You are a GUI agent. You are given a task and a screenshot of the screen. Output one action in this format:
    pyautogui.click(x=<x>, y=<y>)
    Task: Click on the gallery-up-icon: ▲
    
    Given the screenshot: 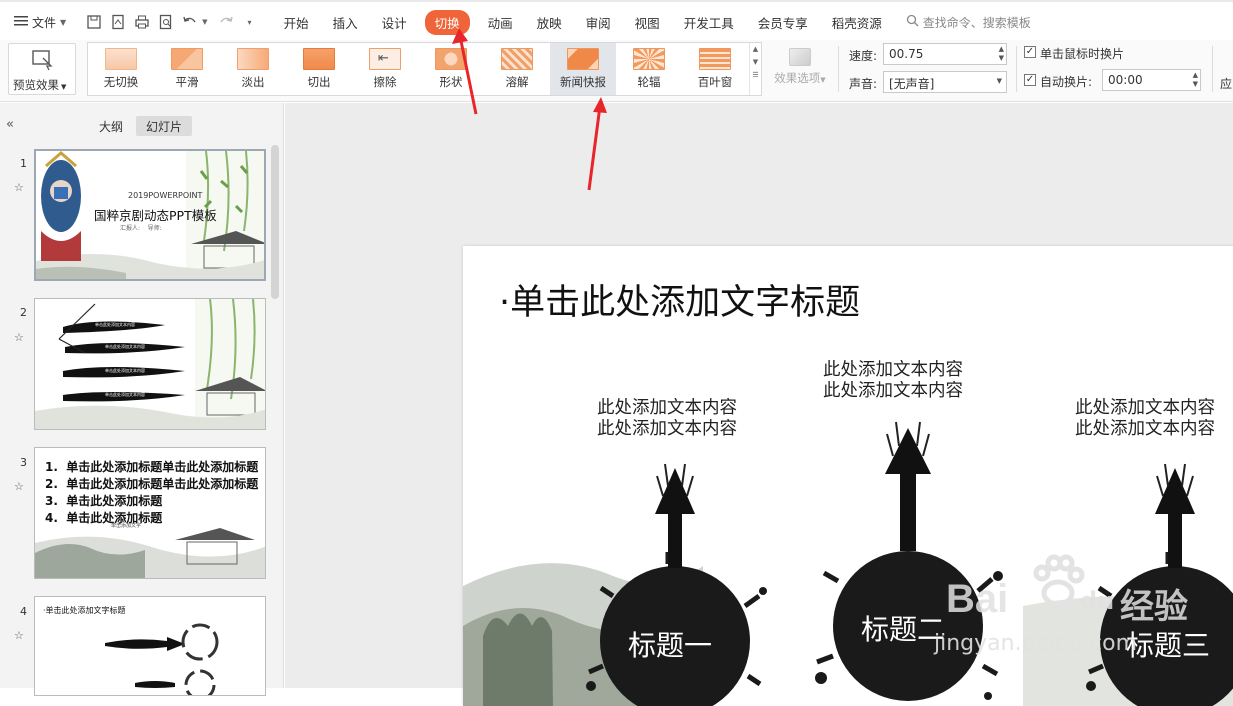 What is the action you would take?
    pyautogui.click(x=755, y=49)
    